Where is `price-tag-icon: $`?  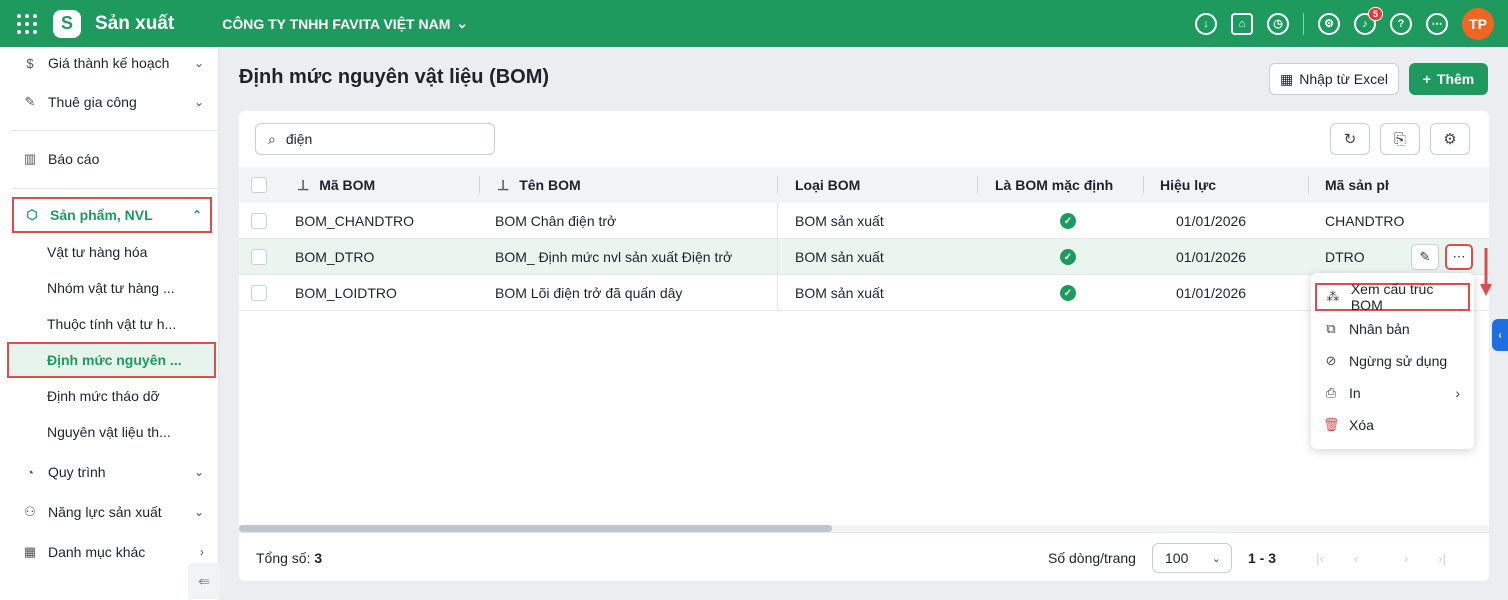
price-tag-icon: $ is located at coordinates (30, 63).